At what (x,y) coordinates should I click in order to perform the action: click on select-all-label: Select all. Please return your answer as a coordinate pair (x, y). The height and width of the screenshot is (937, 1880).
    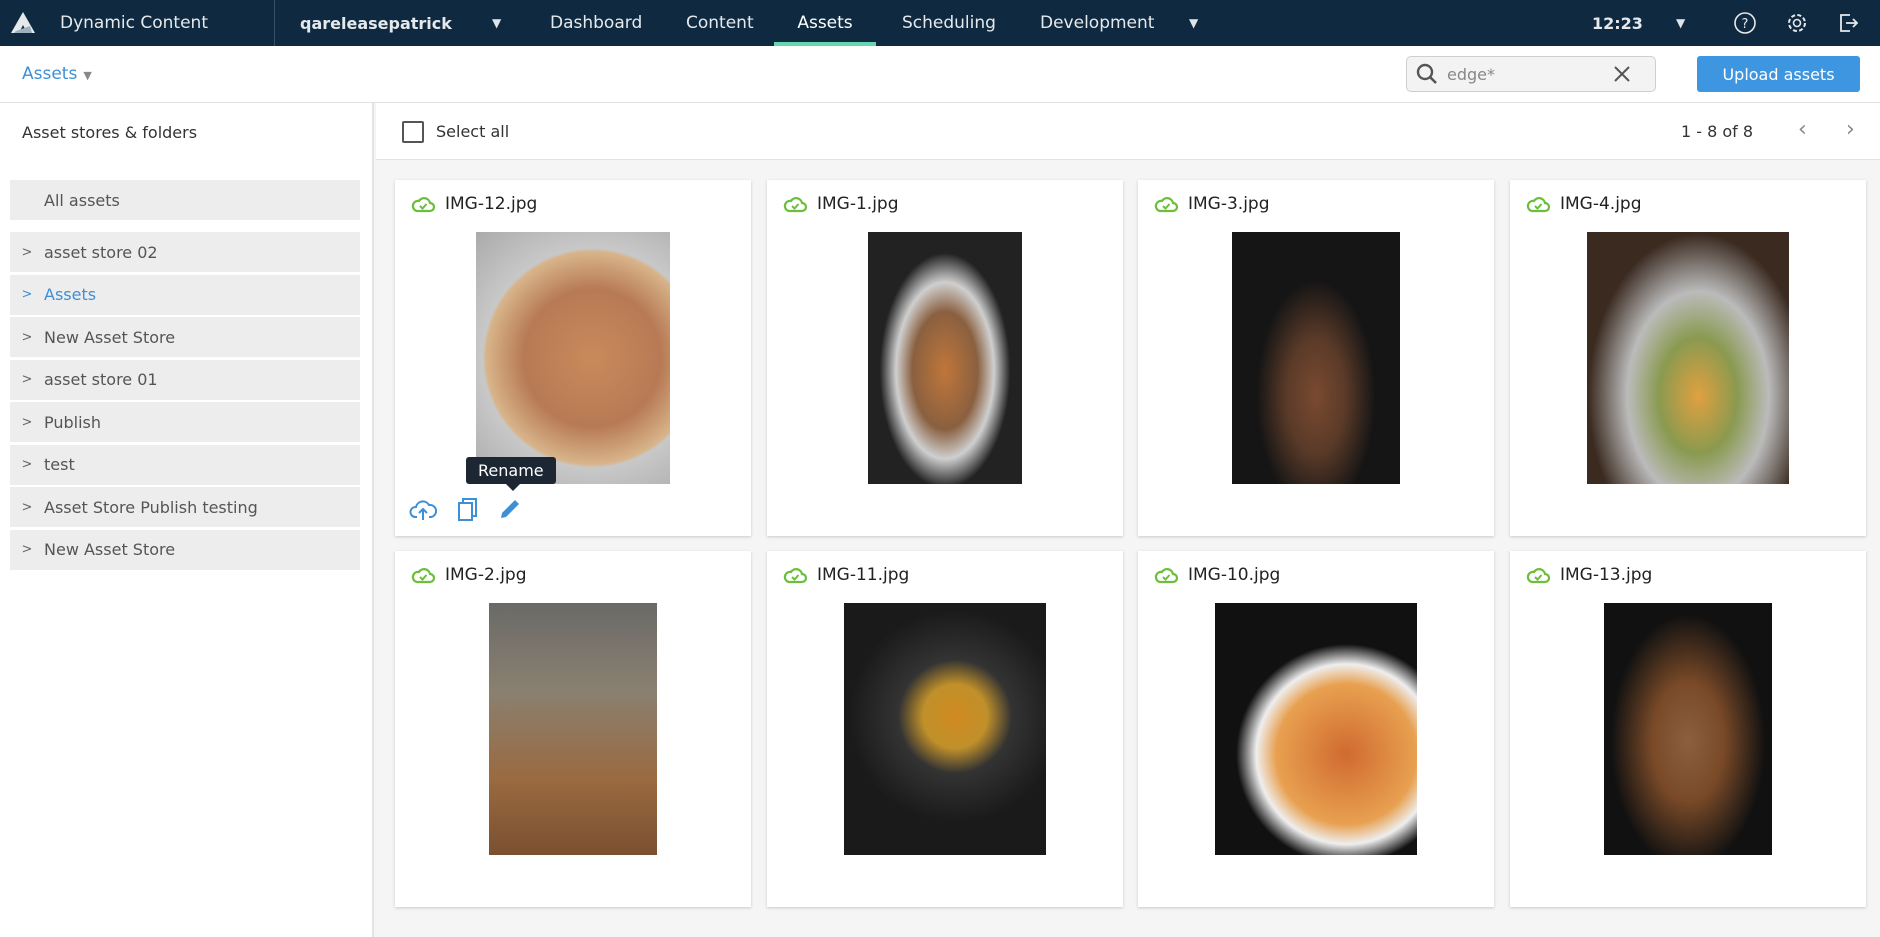
    Looking at the image, I should click on (472, 131).